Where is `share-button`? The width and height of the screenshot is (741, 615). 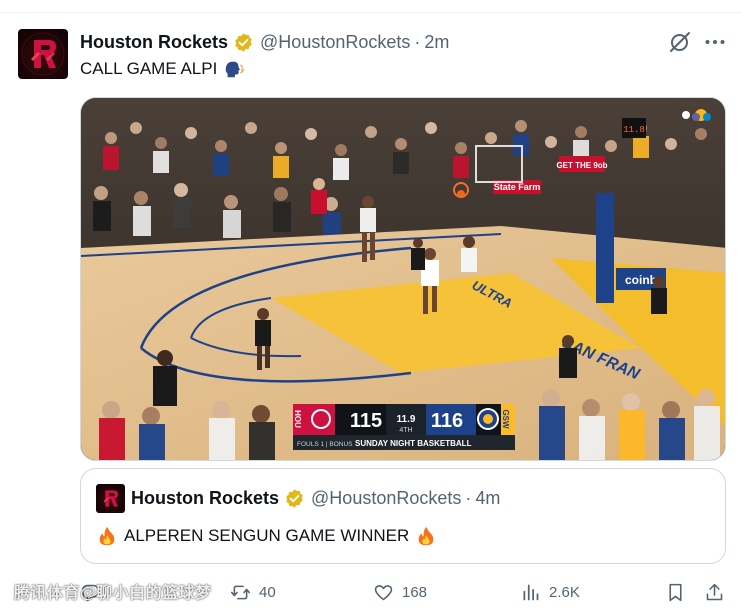 share-button is located at coordinates (714, 592).